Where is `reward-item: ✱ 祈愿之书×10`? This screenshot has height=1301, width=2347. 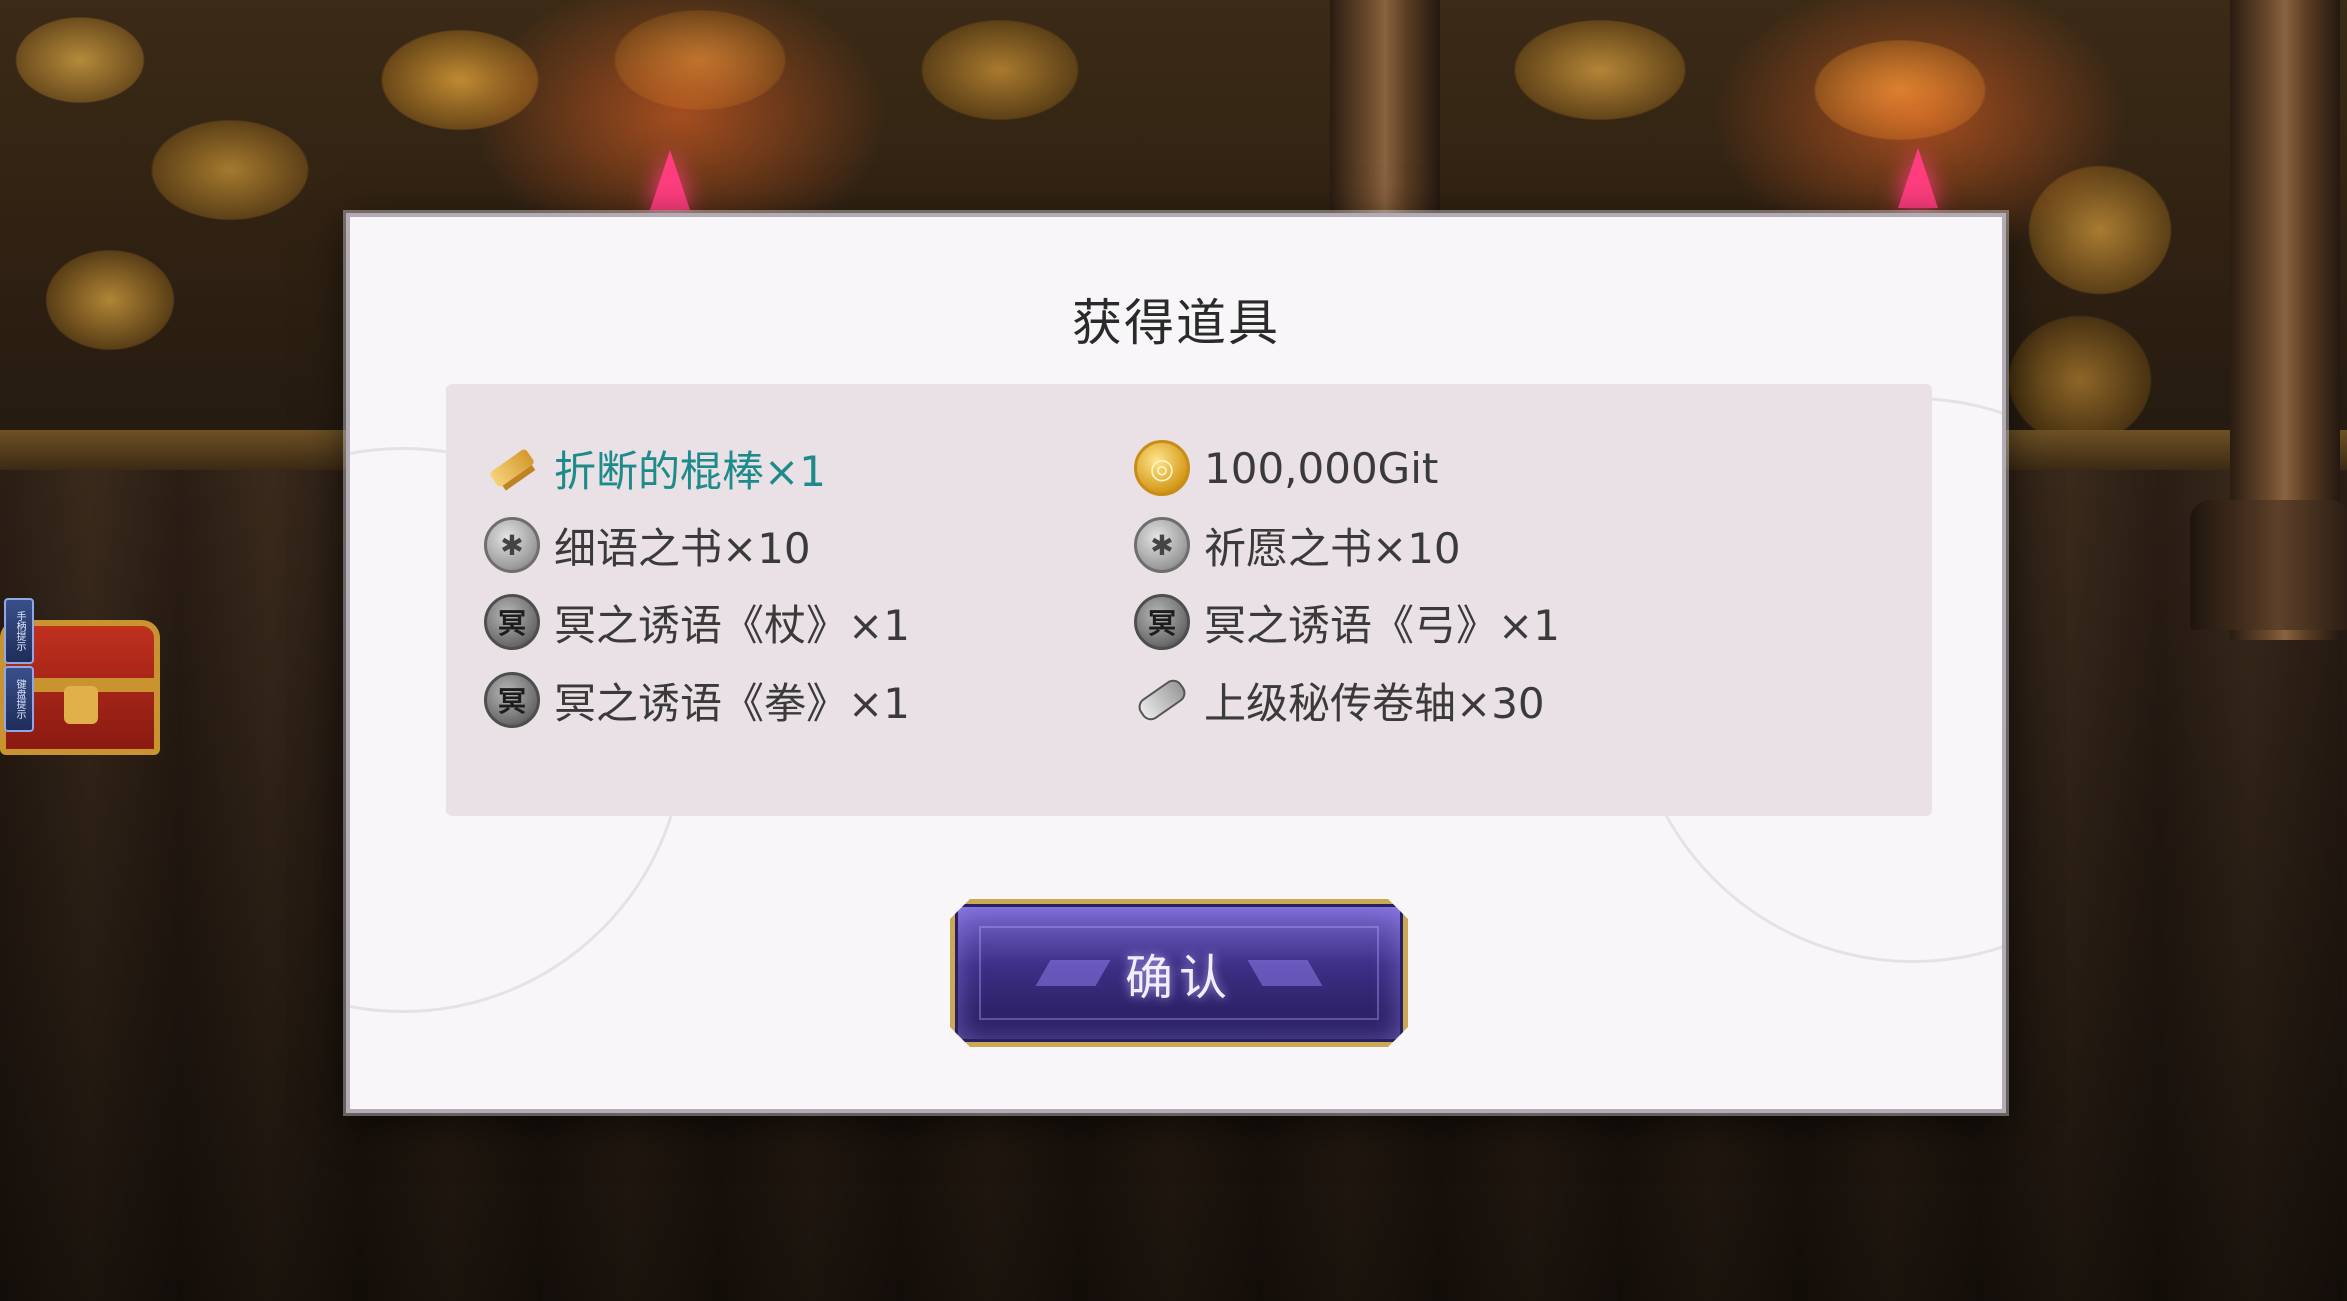
reward-item: ✱ 祈愿之书×10 is located at coordinates (1297, 545).